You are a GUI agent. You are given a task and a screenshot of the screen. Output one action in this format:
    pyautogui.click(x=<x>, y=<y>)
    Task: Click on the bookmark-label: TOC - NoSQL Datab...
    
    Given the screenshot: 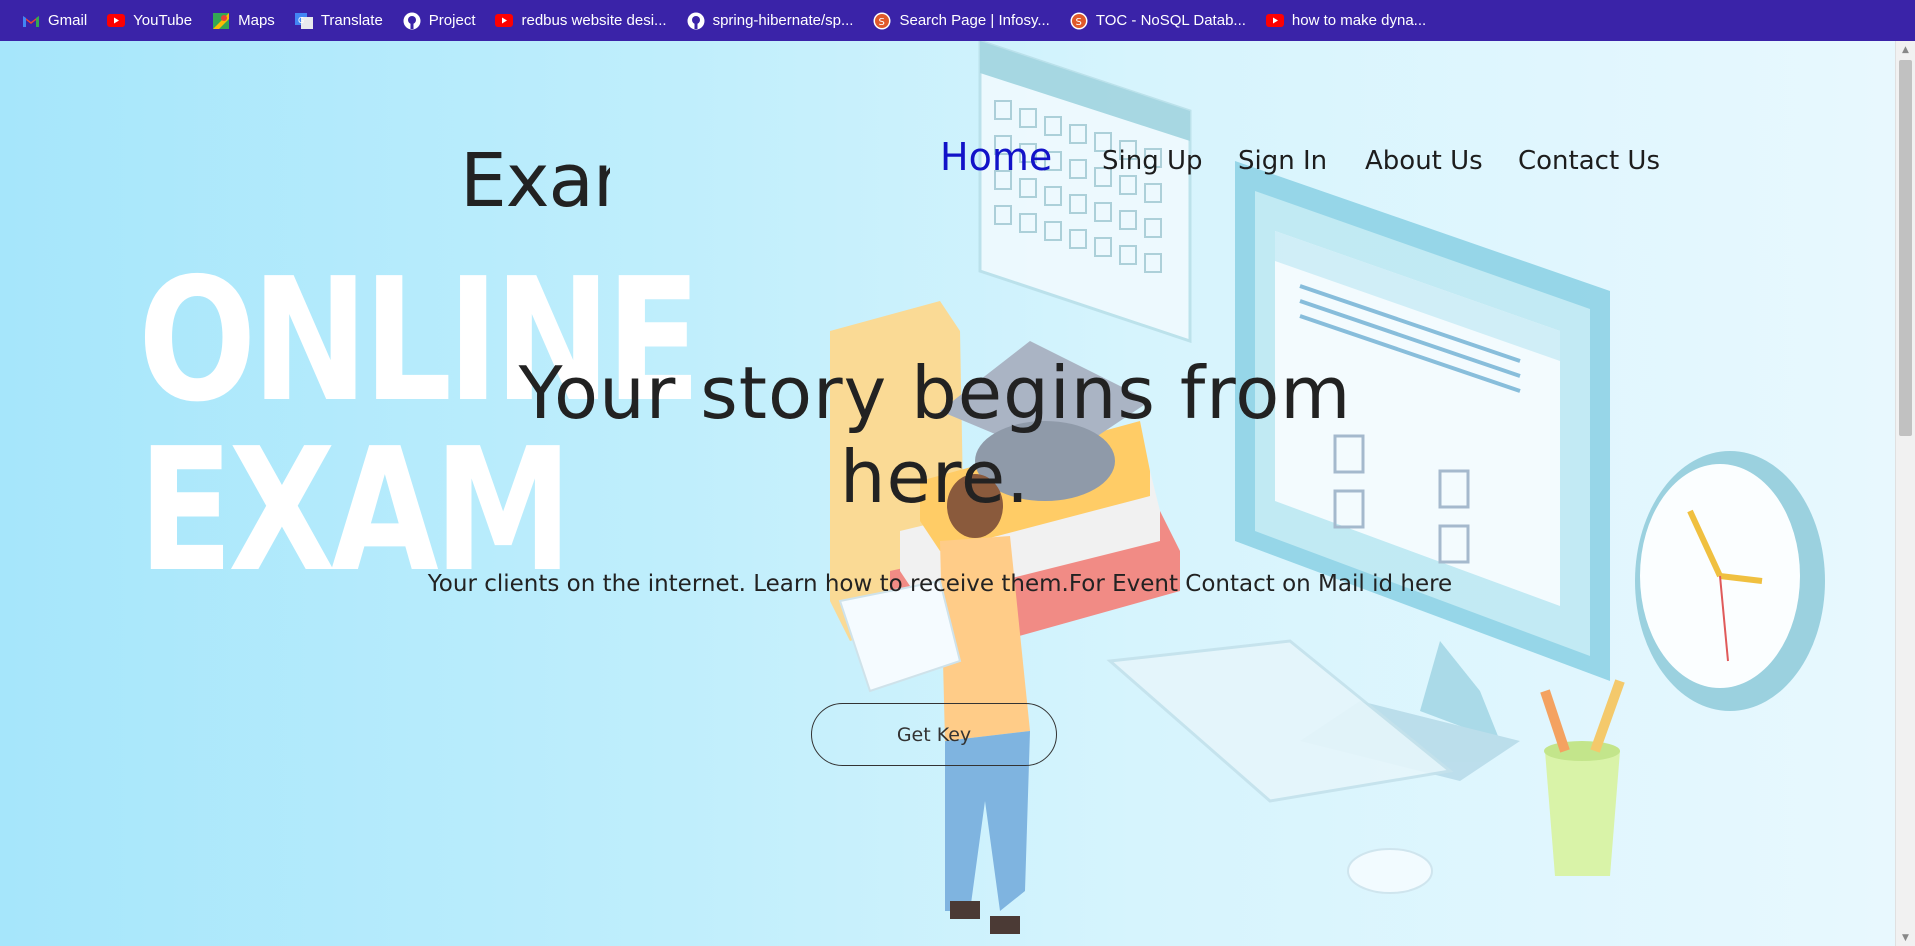 What is the action you would take?
    pyautogui.click(x=1170, y=20)
    